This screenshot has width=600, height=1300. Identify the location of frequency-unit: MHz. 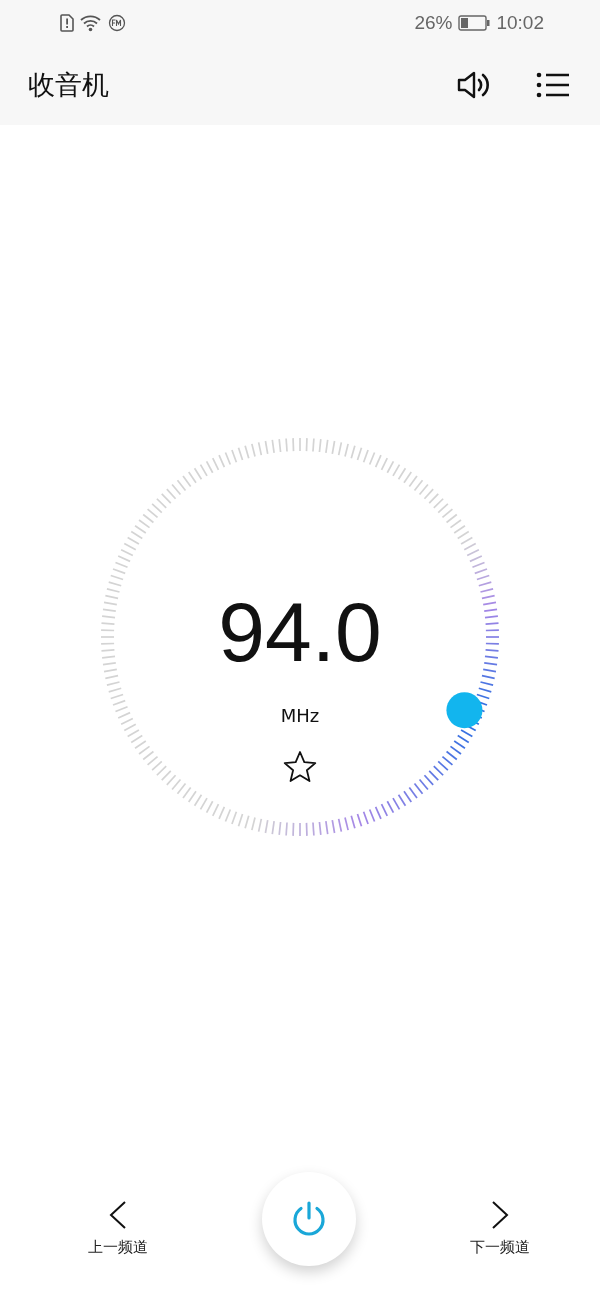
(300, 715).